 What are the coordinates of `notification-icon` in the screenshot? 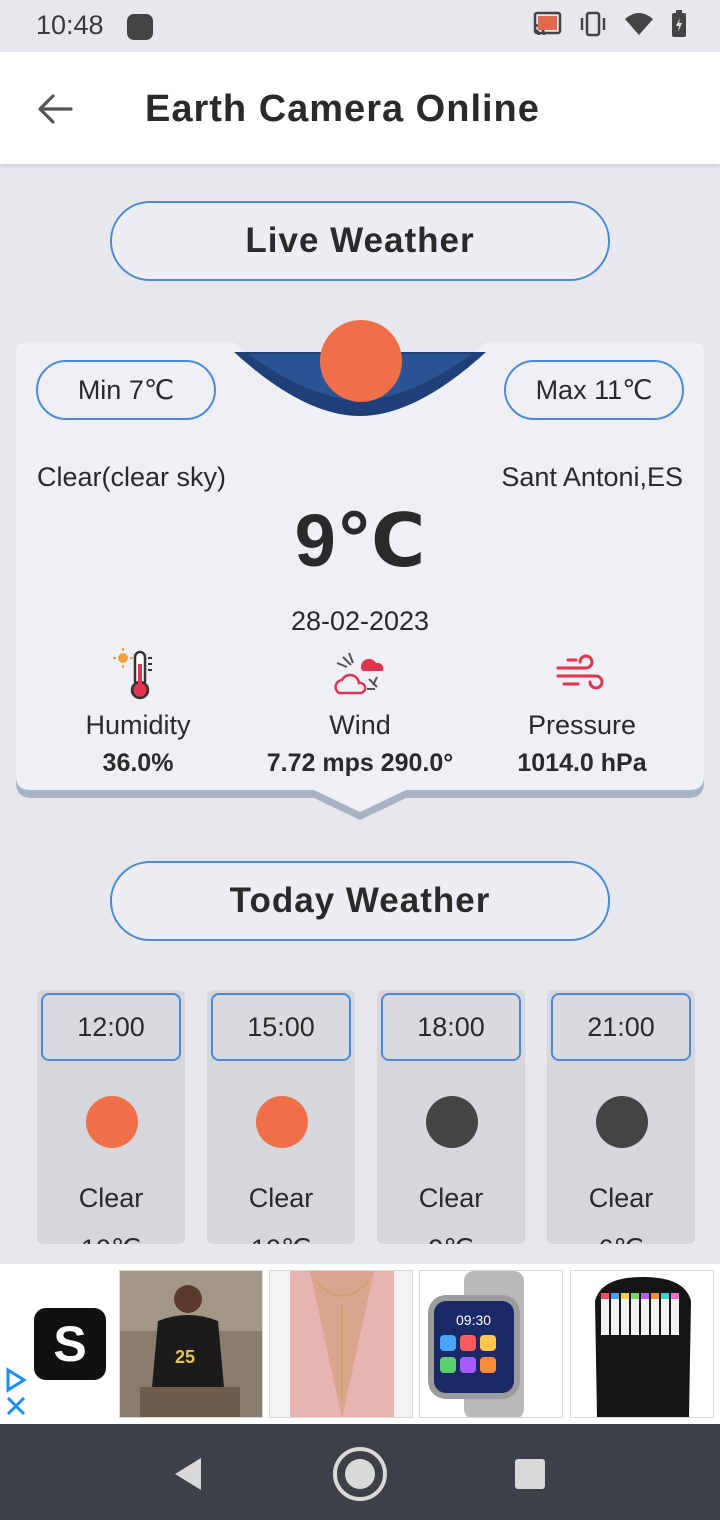 It's located at (140, 27).